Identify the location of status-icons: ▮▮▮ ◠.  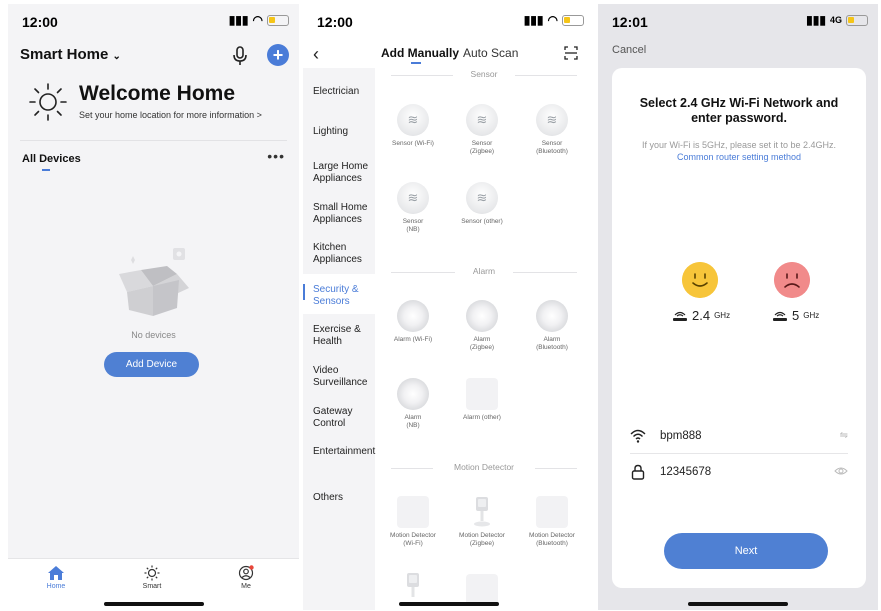
(259, 20).